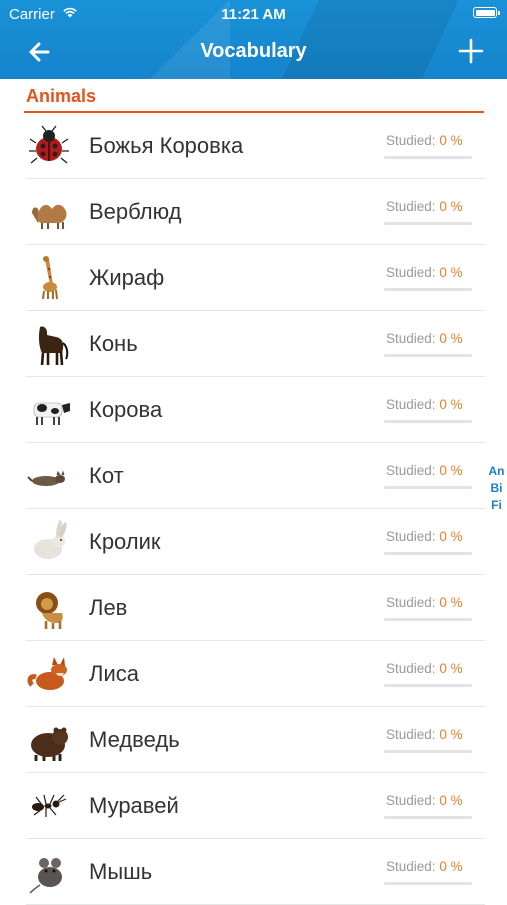  Describe the element at coordinates (61, 96) in the screenshot. I see `section-title: Animals` at that location.